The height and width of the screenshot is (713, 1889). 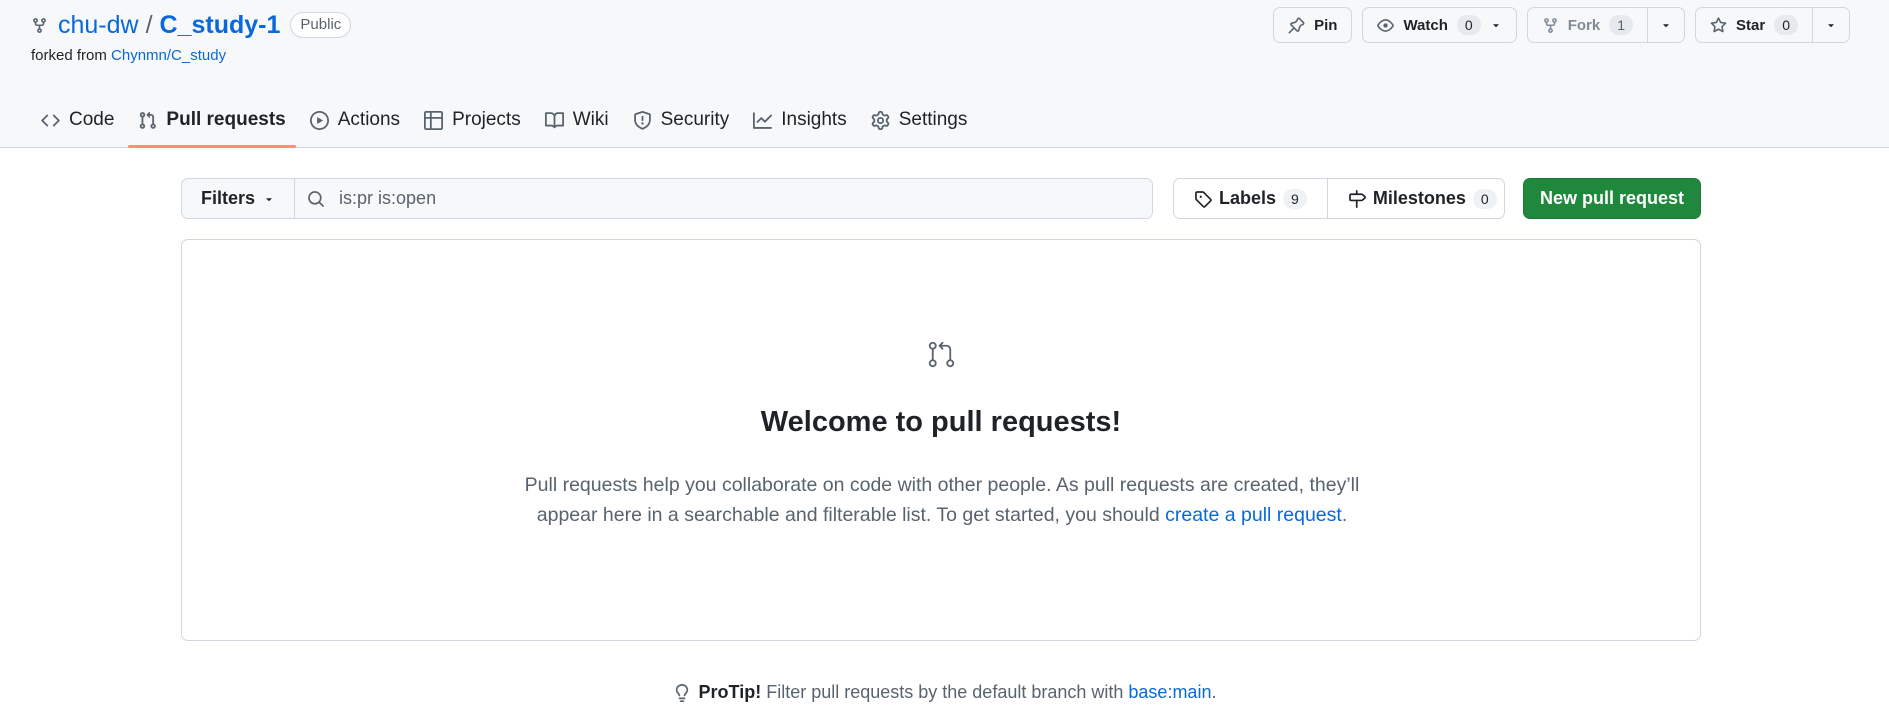 What do you see at coordinates (642, 120) in the screenshot?
I see `shield-icon` at bounding box center [642, 120].